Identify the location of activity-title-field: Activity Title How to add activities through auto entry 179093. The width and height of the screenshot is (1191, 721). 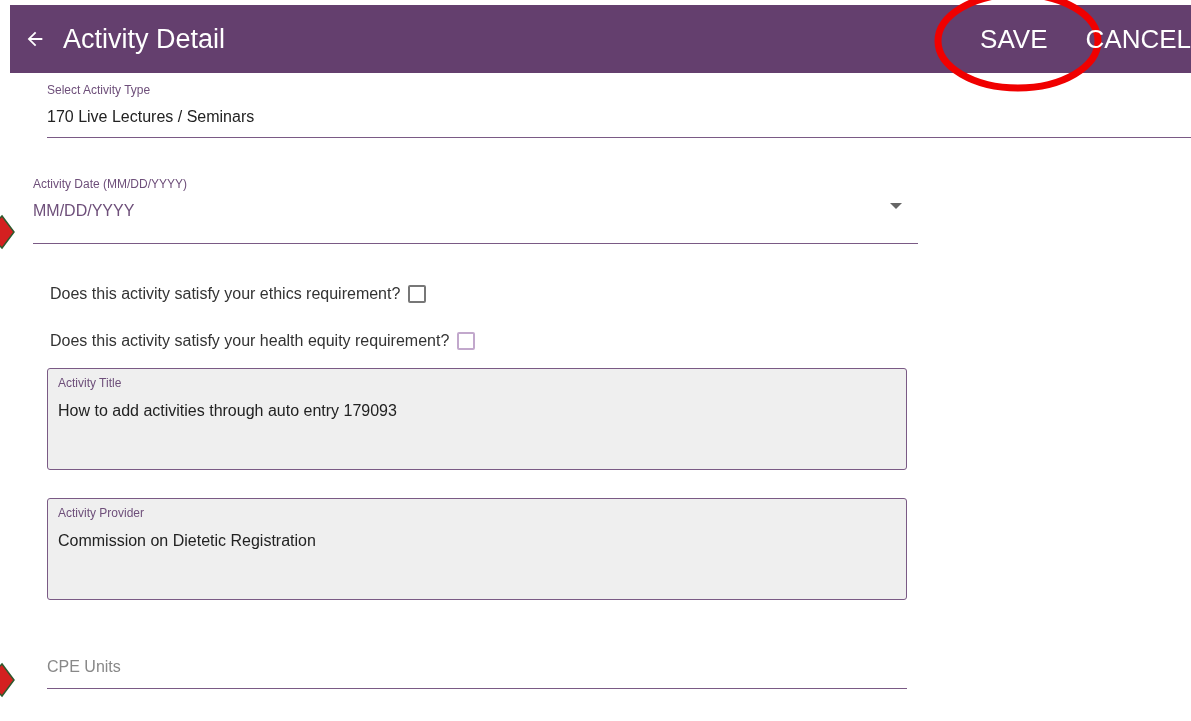
(477, 419).